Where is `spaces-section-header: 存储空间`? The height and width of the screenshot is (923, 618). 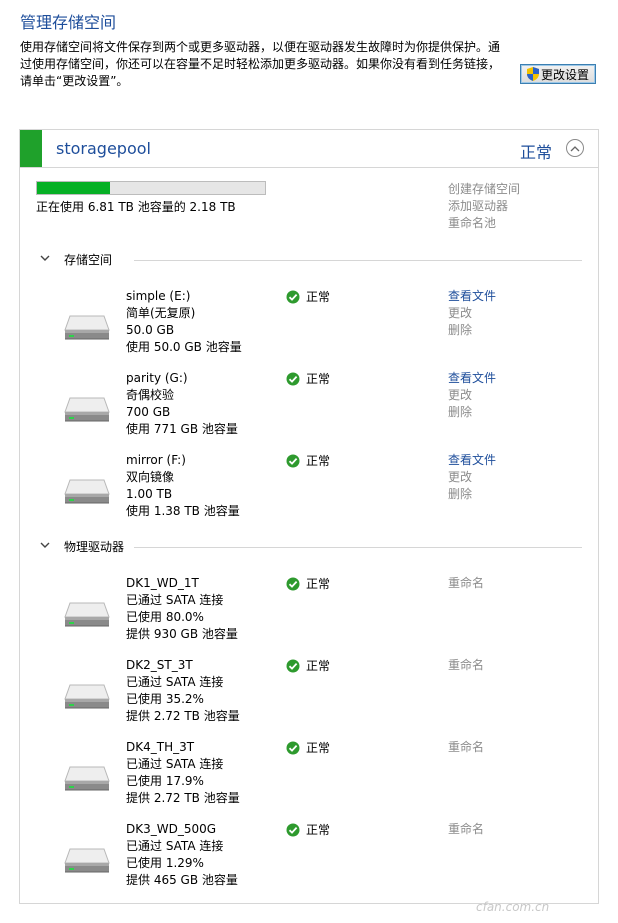 spaces-section-header: 存储空间 is located at coordinates (309, 261).